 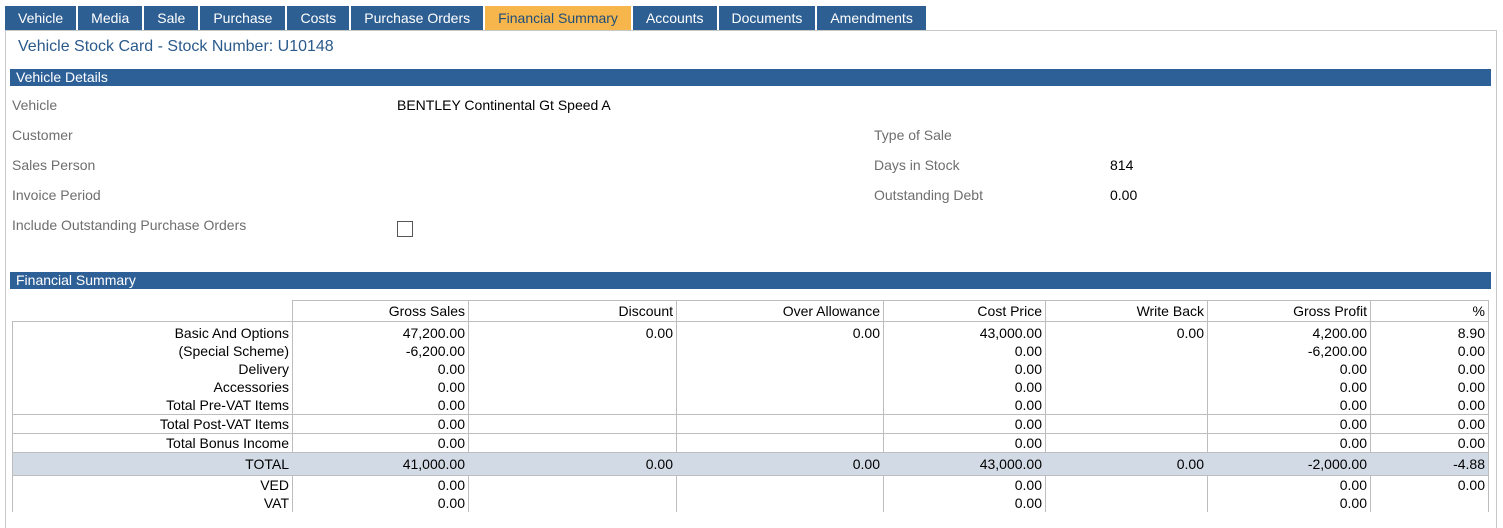 What do you see at coordinates (928, 195) in the screenshot?
I see `outstanding-debt-label: Outstanding Debt` at bounding box center [928, 195].